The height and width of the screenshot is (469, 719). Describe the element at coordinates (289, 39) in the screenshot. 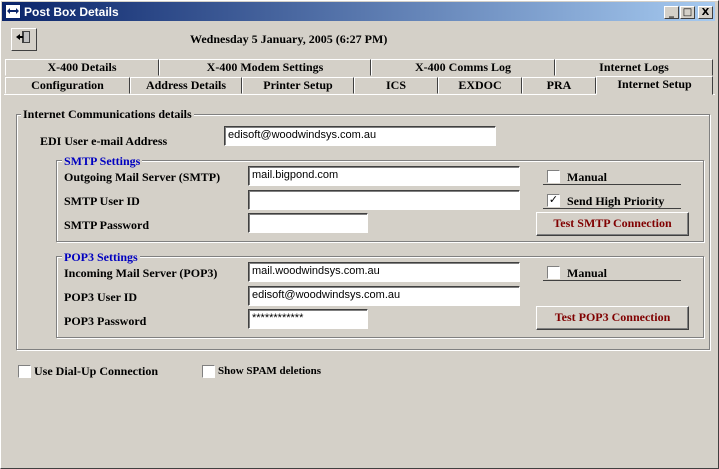

I see `datetime-label: Wednesday 5 January, 2005 (6:27 PM)` at that location.